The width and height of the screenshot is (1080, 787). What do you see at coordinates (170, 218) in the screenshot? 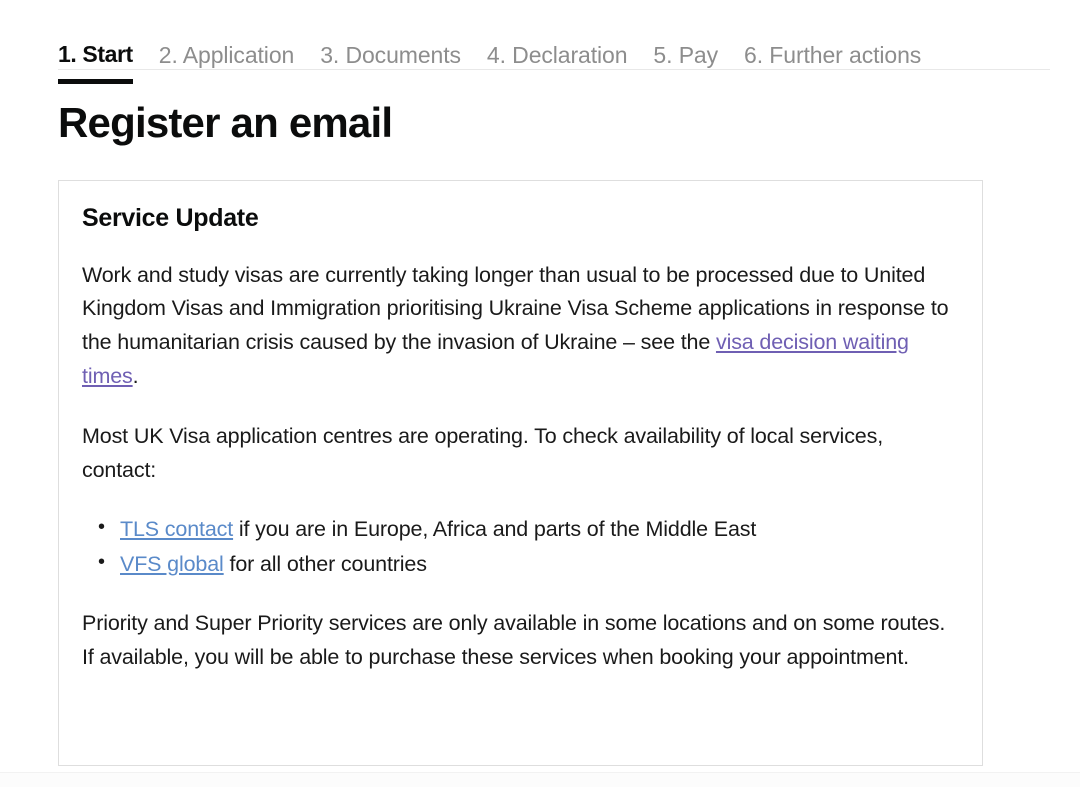
I see `service-update-heading: Service Update` at bounding box center [170, 218].